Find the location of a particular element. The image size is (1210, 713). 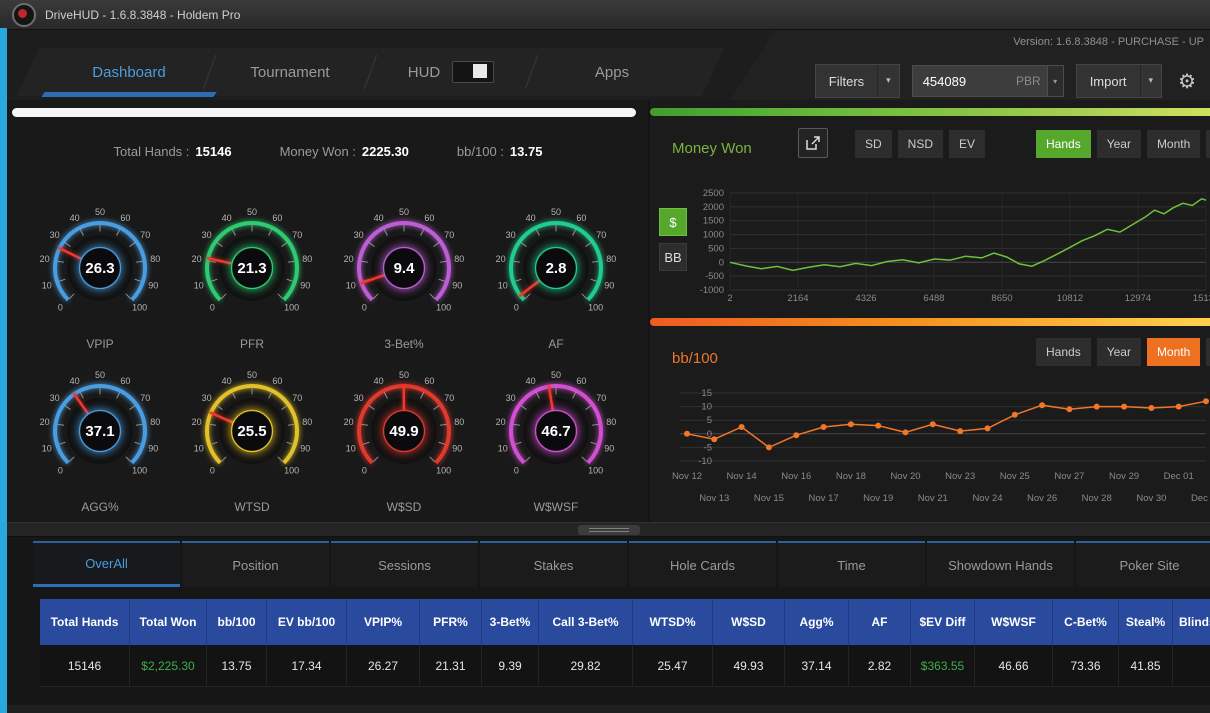

column-header-c-bet: C-Bet% is located at coordinates (1086, 622).